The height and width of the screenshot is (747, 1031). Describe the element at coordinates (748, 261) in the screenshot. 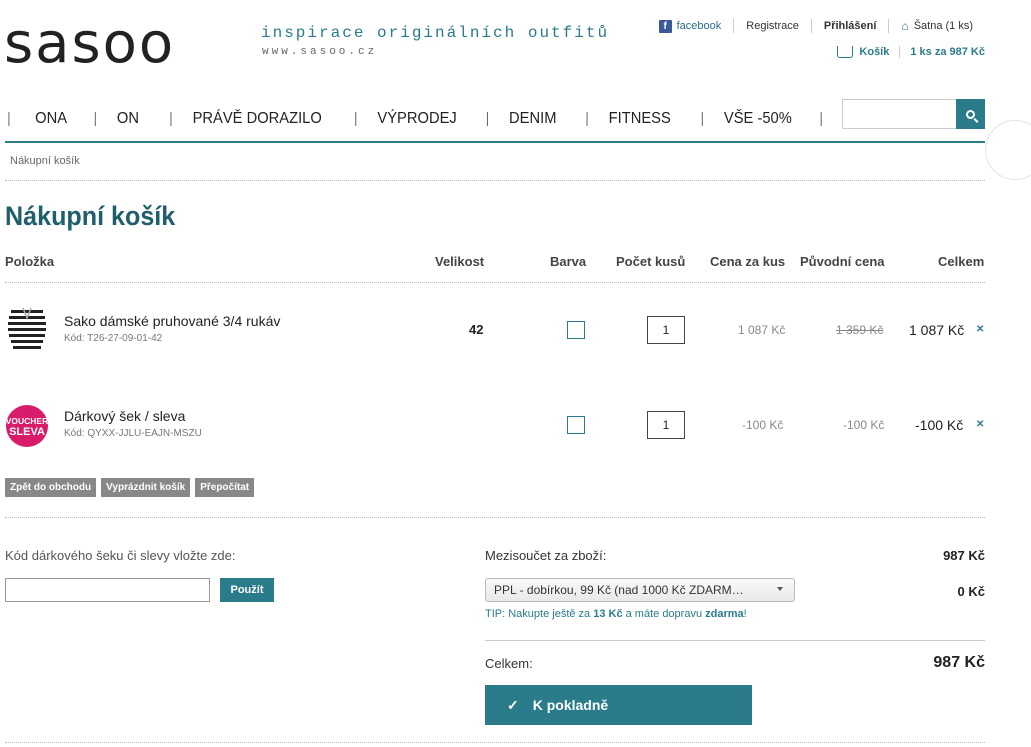

I see `header-unit-price: Cena za kus` at that location.